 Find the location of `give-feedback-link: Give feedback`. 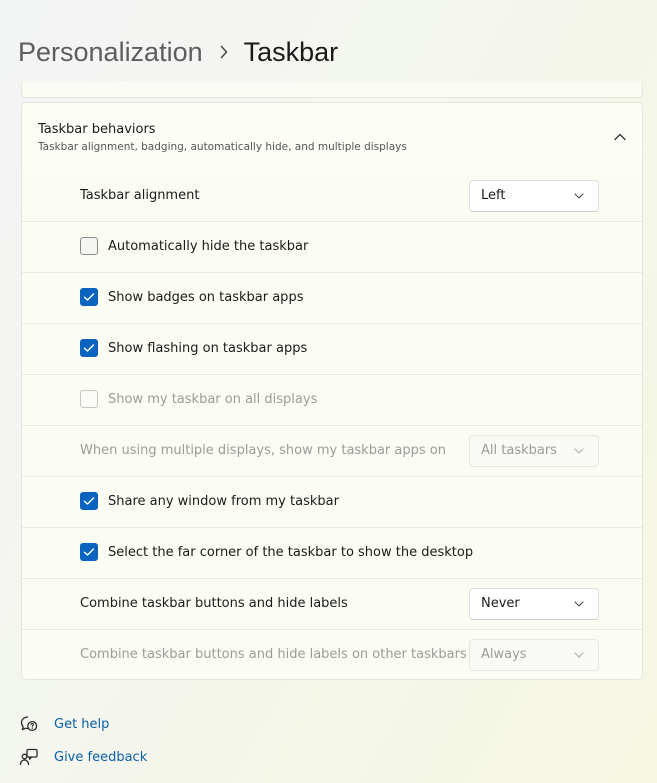

give-feedback-link: Give feedback is located at coordinates (82, 757).